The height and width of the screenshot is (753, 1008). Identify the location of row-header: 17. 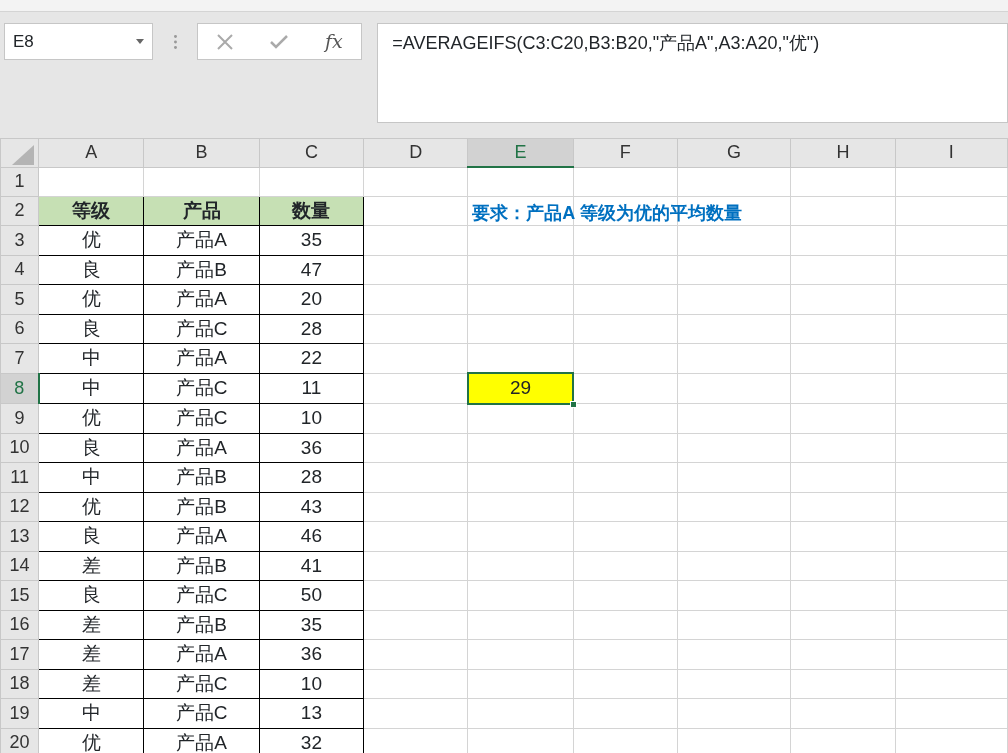
(19, 654).